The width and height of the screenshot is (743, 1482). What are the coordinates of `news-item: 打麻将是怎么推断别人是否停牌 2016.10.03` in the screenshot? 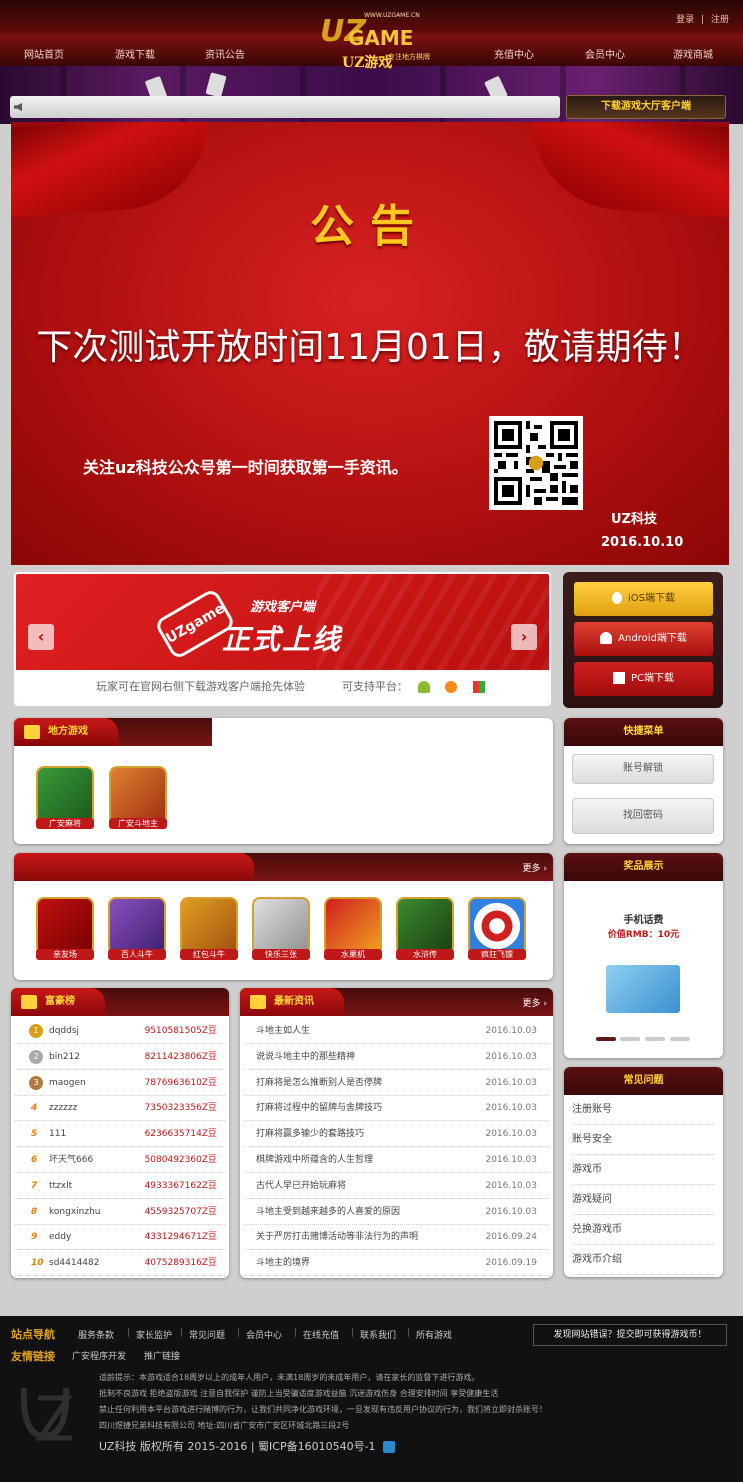 It's located at (396, 1083).